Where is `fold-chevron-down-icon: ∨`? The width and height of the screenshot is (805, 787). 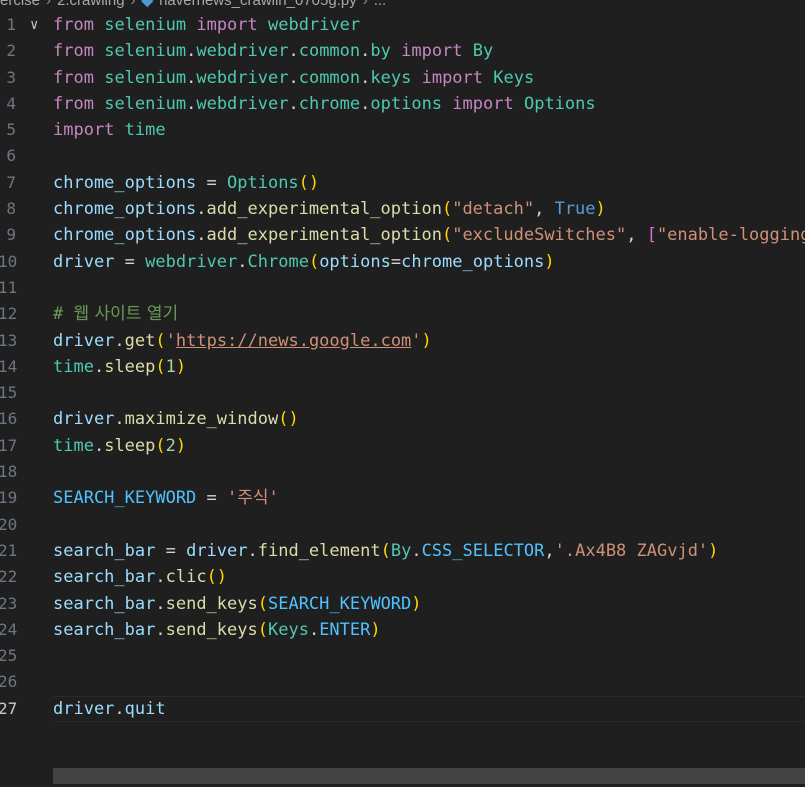
fold-chevron-down-icon: ∨ is located at coordinates (34, 25).